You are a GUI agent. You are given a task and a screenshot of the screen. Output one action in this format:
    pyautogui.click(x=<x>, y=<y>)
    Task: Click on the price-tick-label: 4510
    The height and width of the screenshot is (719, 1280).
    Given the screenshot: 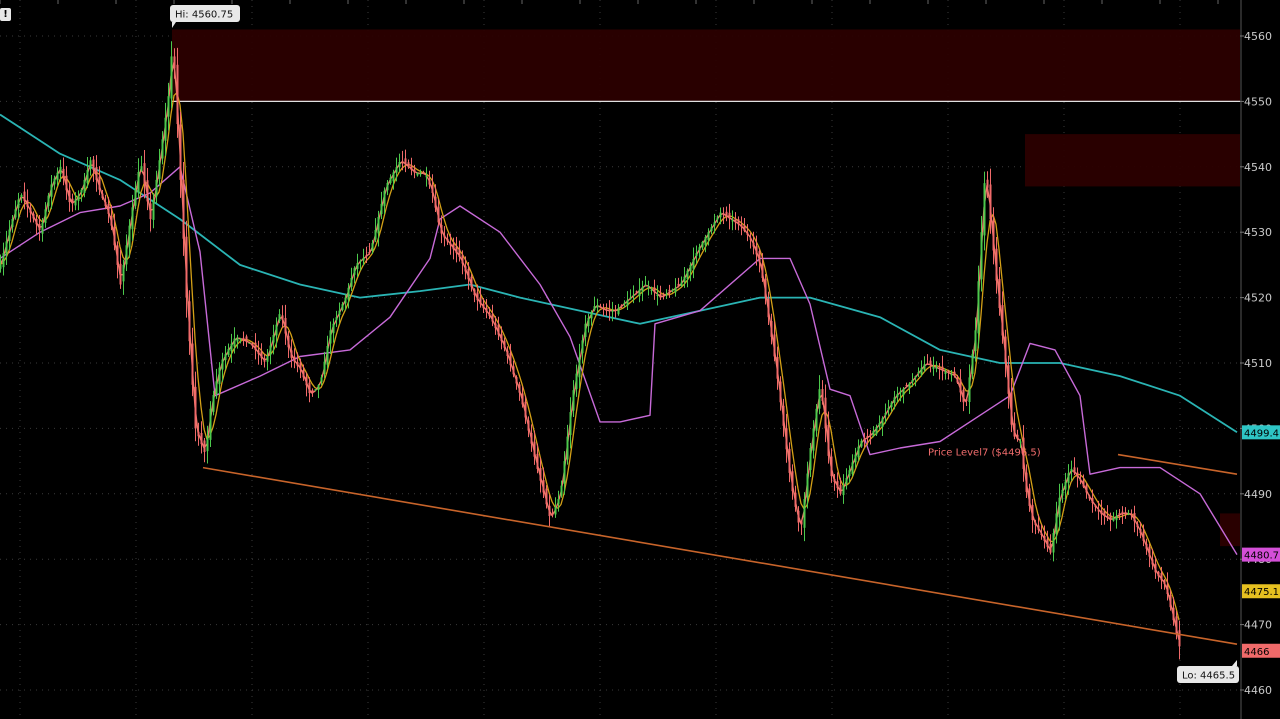 What is the action you would take?
    pyautogui.click(x=1258, y=363)
    